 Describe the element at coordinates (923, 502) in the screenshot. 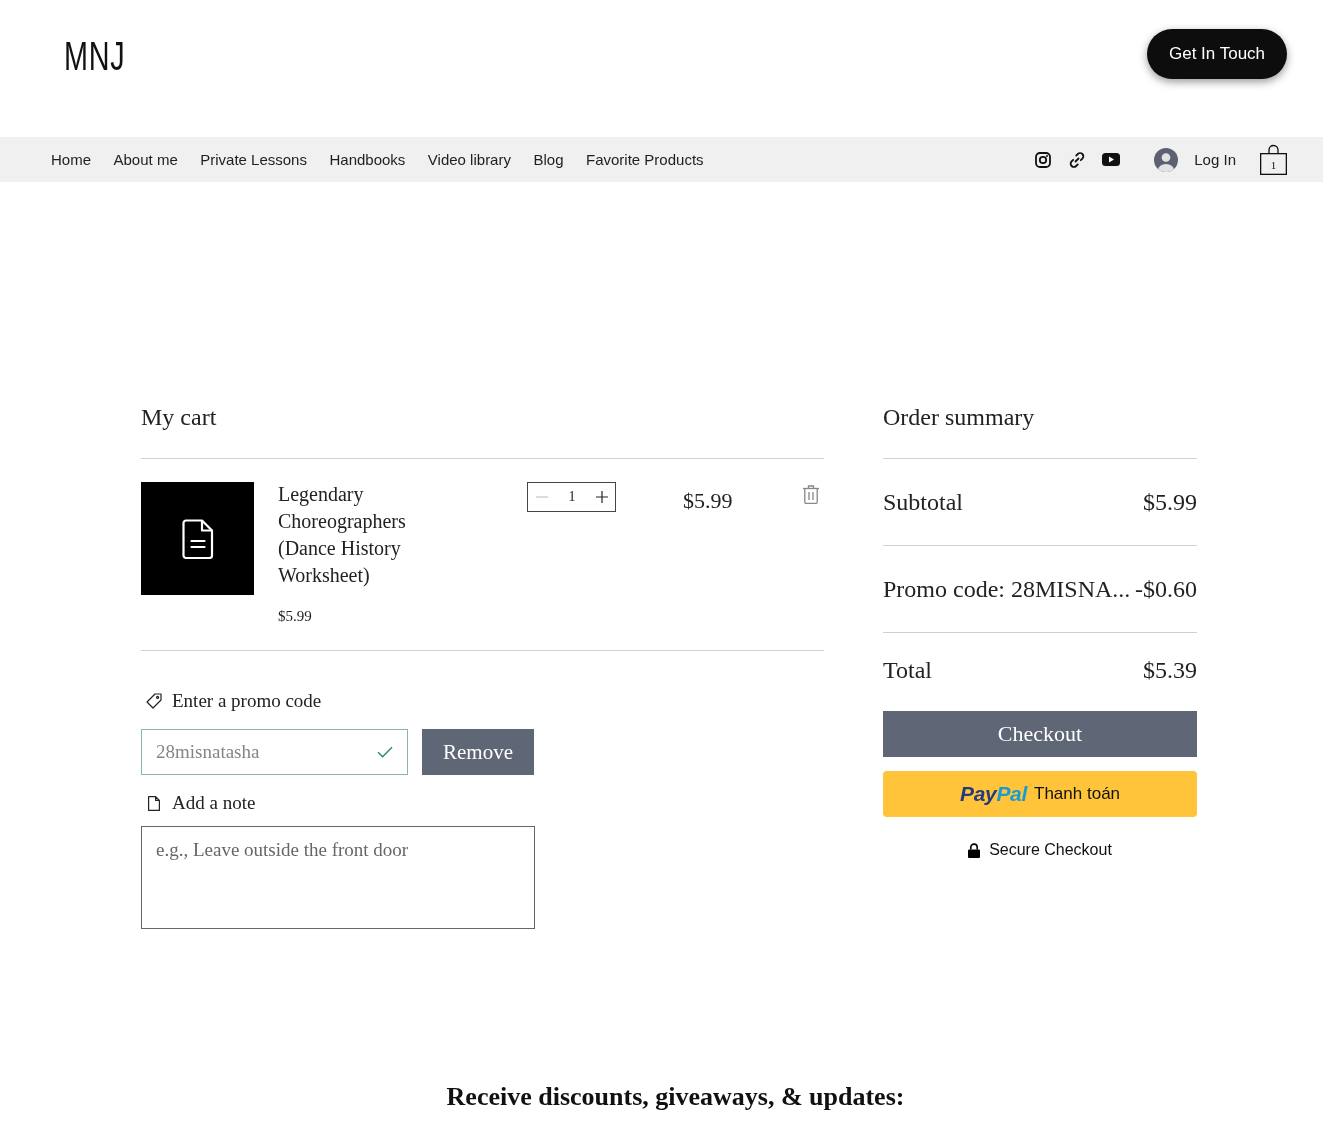

I see `summary-label: Subtotal` at that location.